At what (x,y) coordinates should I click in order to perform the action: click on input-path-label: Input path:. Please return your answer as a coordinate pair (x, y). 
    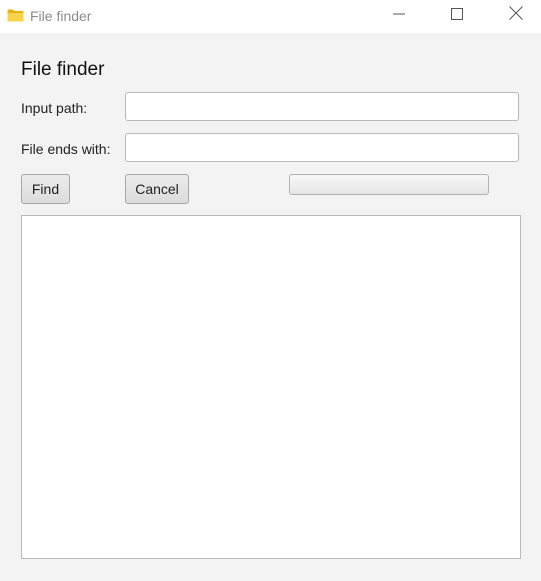
    Looking at the image, I should click on (54, 108).